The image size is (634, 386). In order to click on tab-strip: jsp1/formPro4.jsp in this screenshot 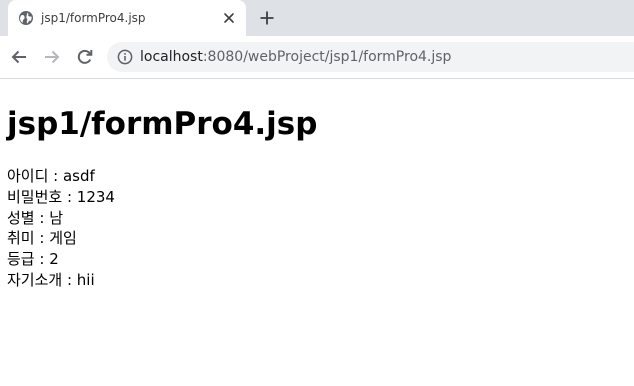, I will do `click(317, 18)`.